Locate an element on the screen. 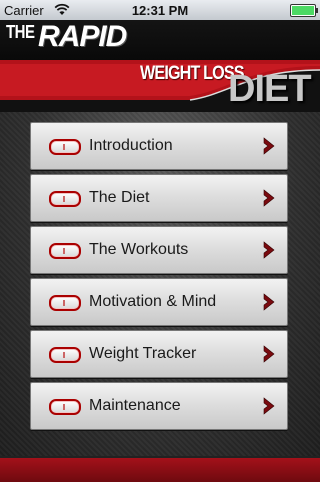  logo-rapid: RAPID is located at coordinates (82, 36).